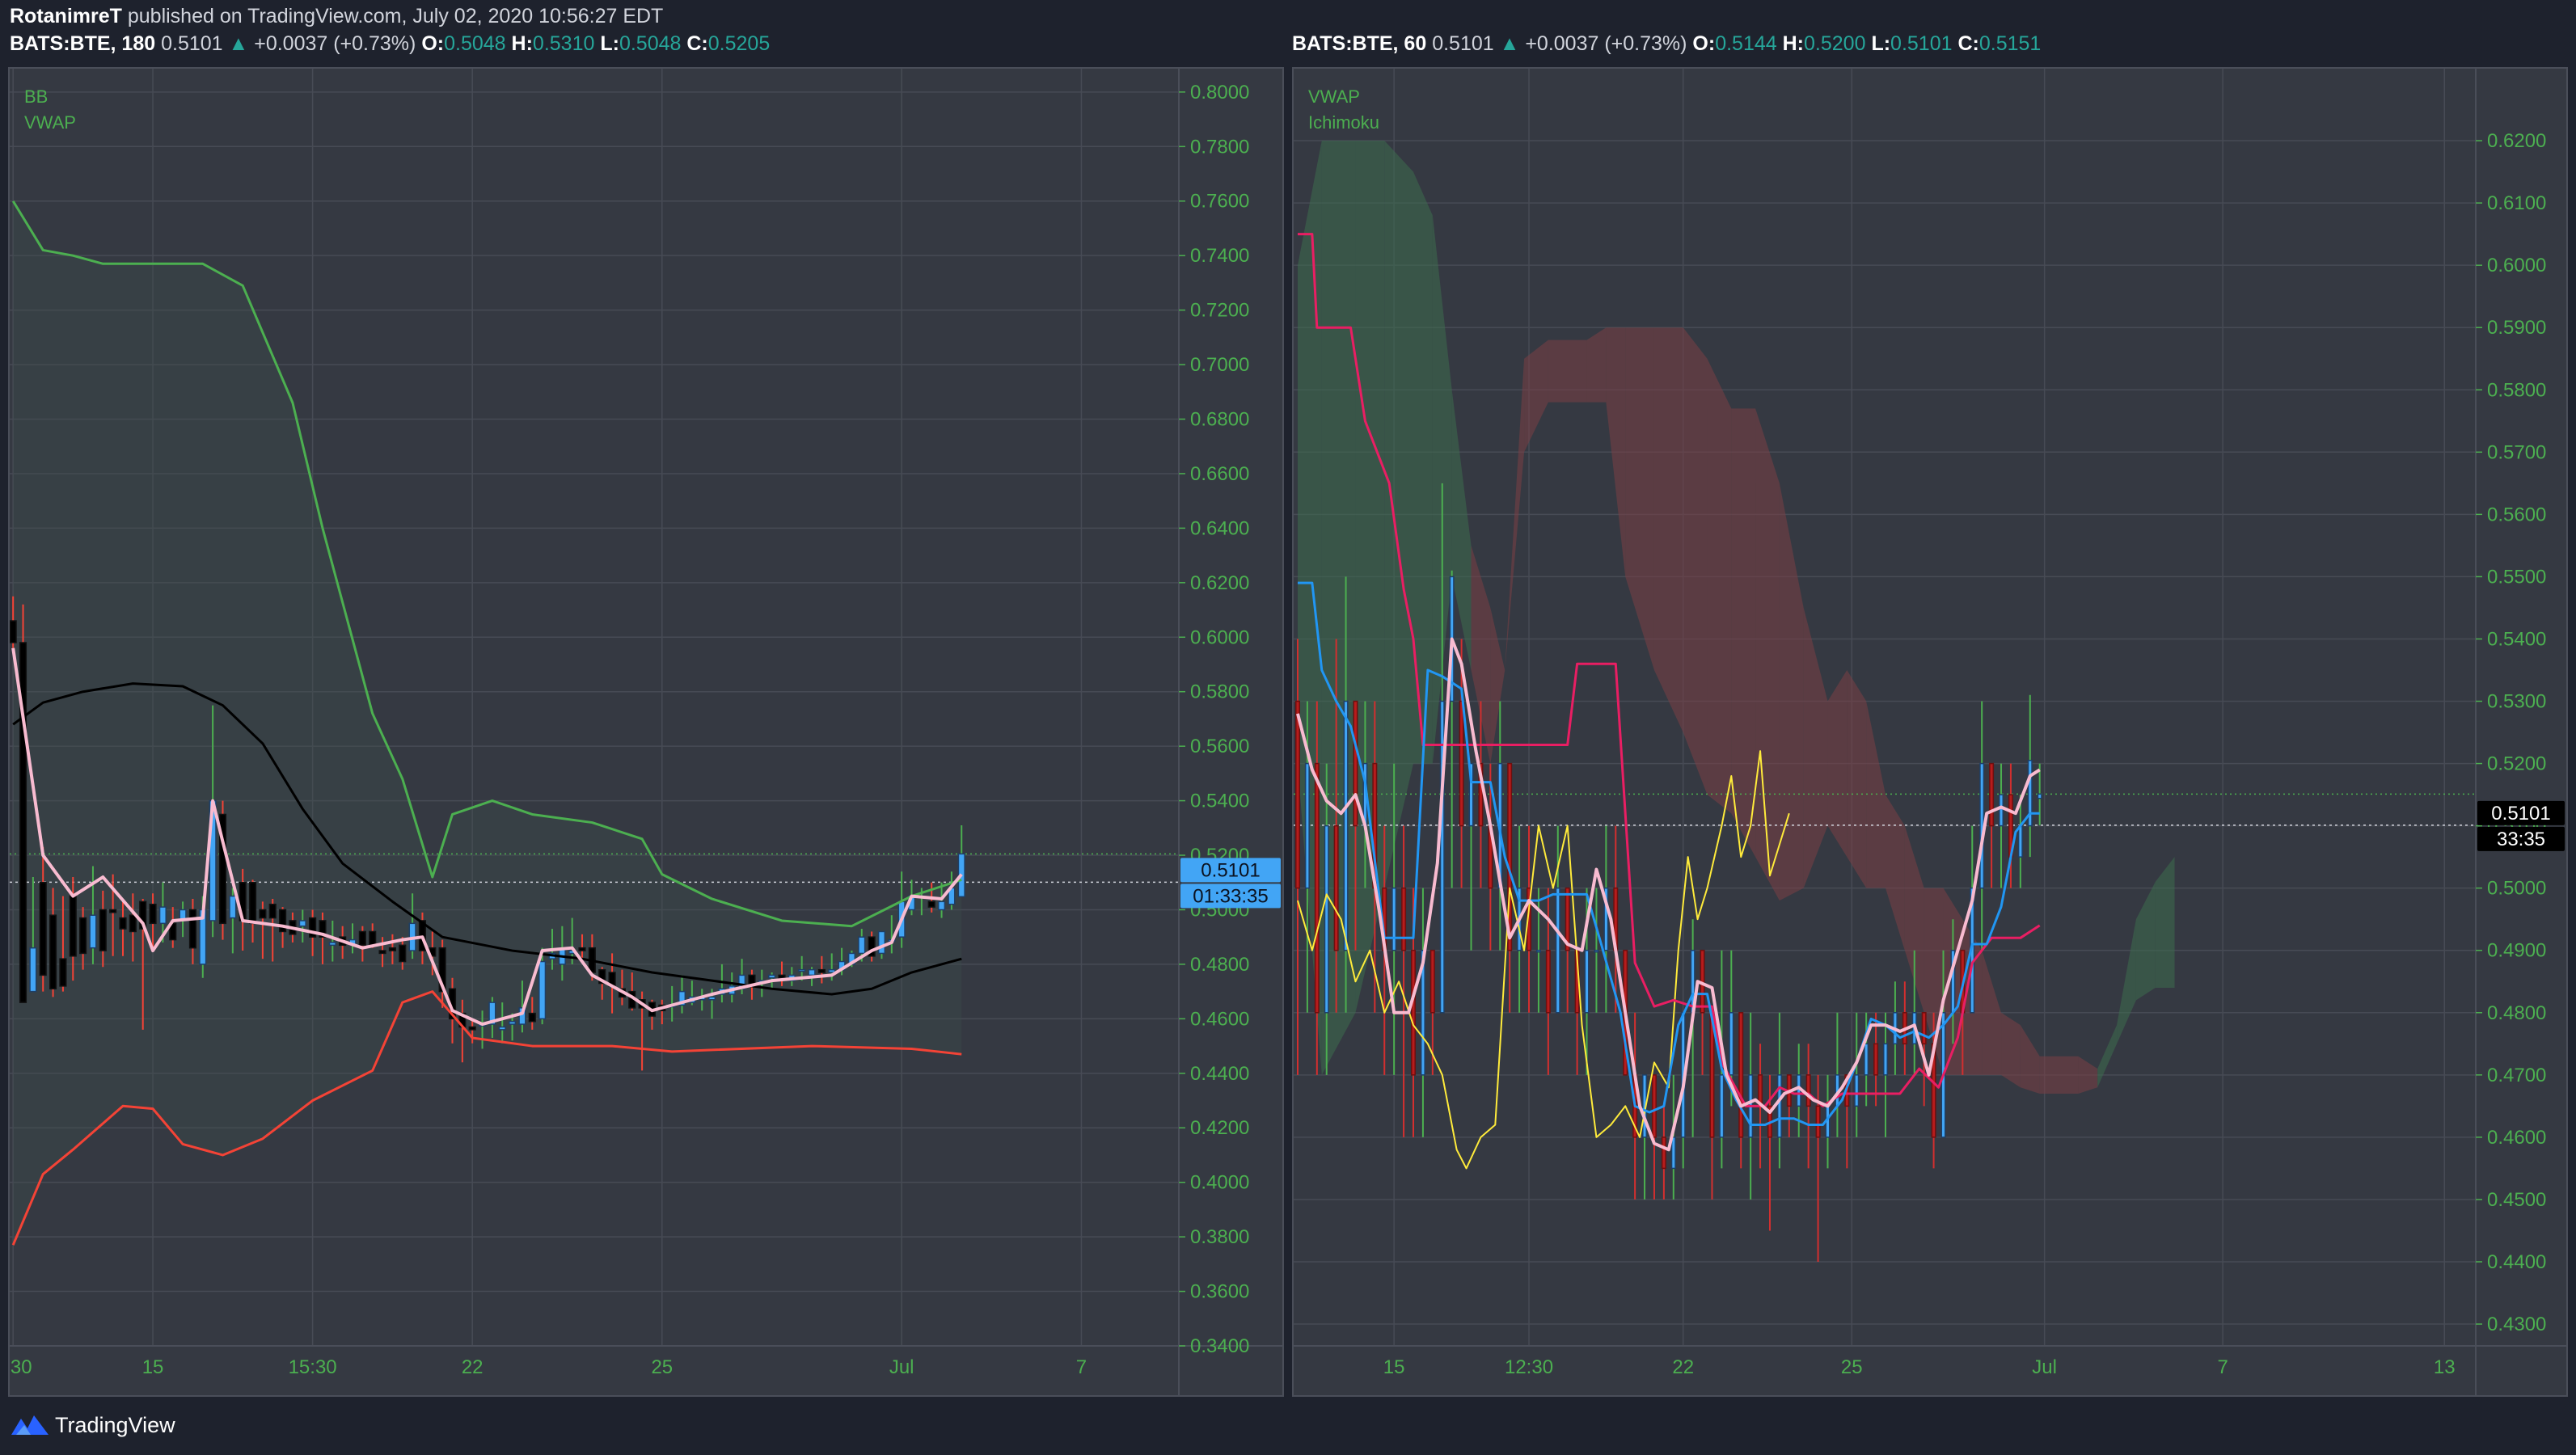 This screenshot has width=2576, height=1455. I want to click on indicator-label-bb: BB, so click(36, 97).